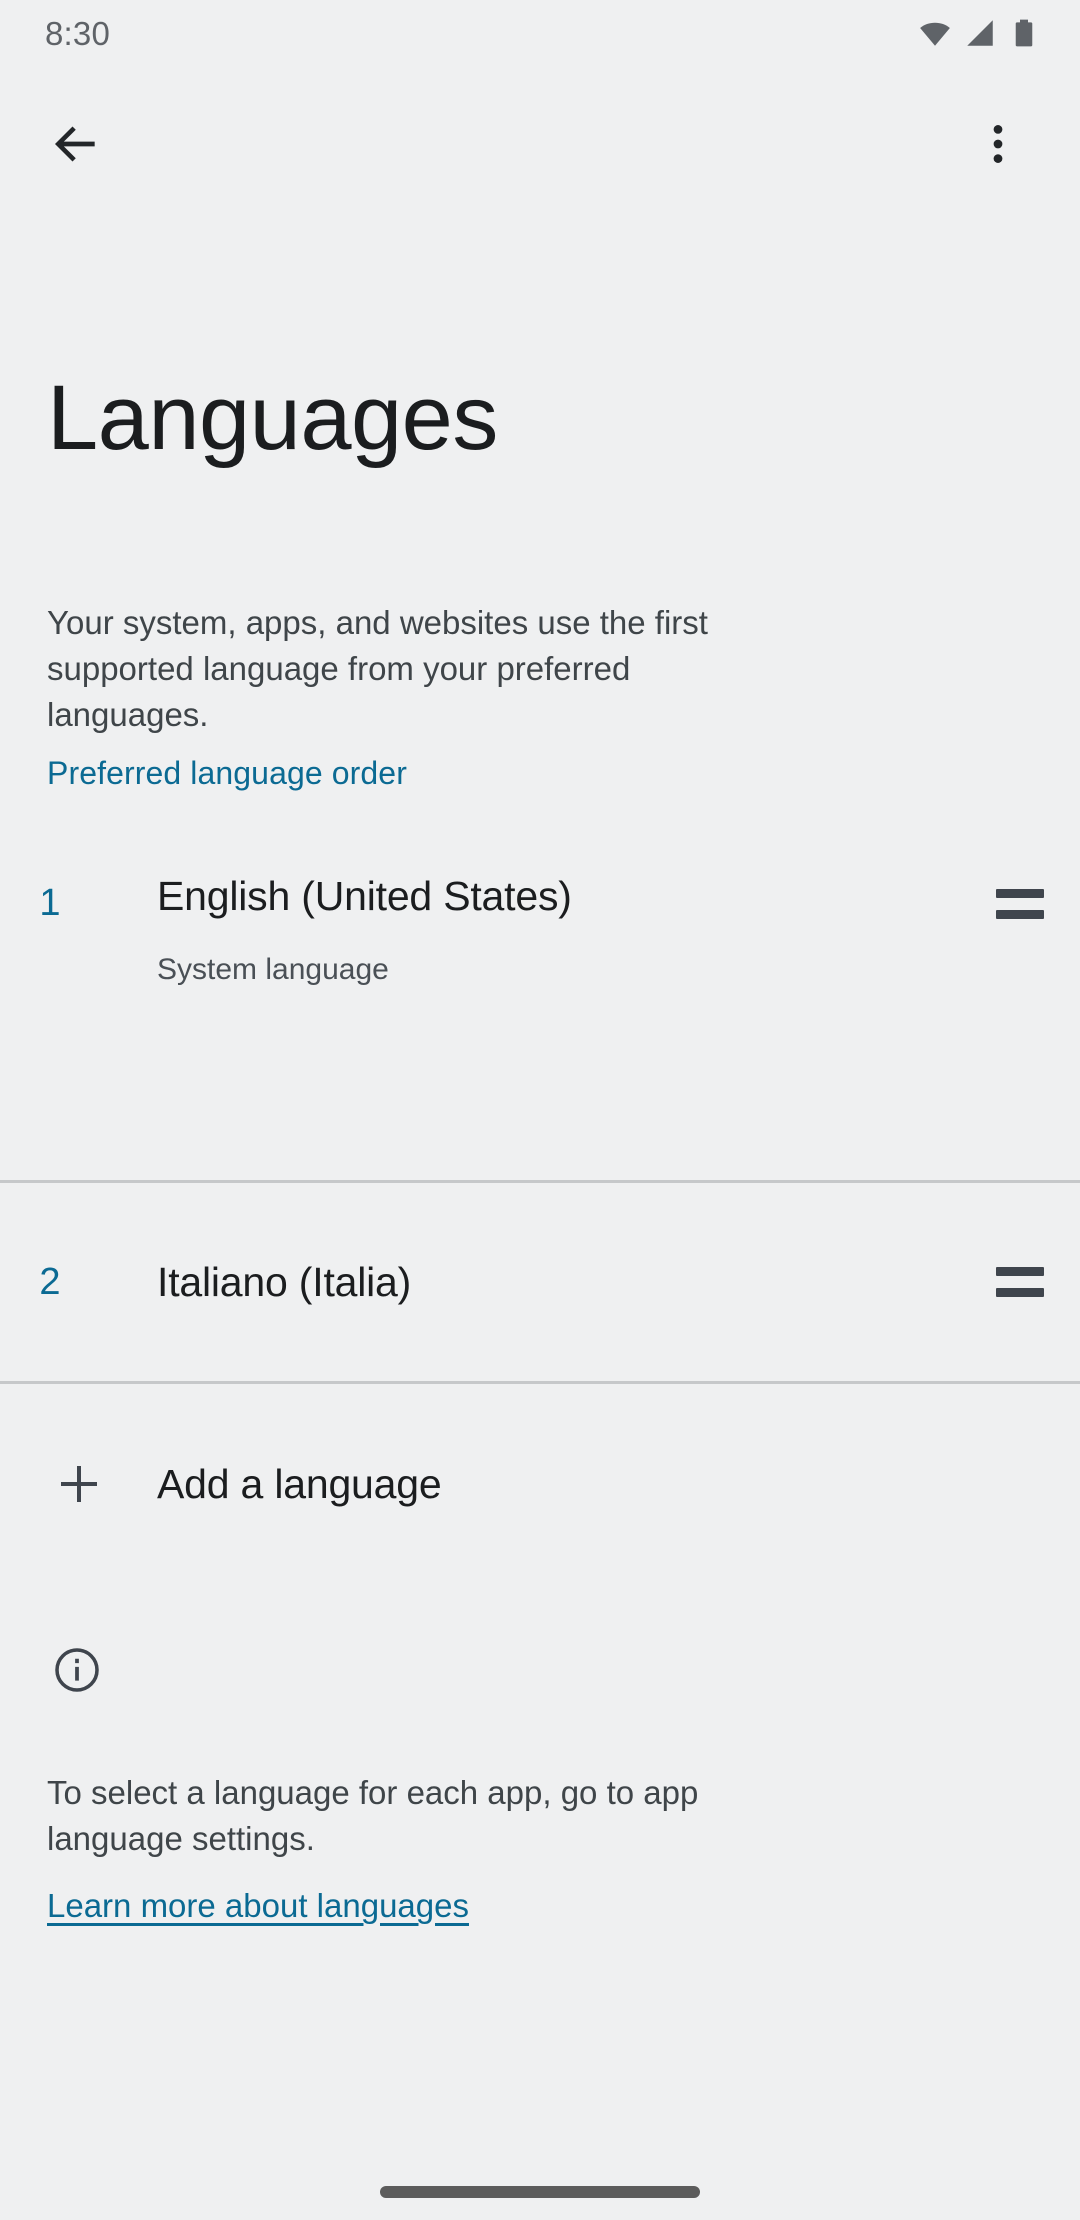  I want to click on language-order-number: 2, so click(50, 1282).